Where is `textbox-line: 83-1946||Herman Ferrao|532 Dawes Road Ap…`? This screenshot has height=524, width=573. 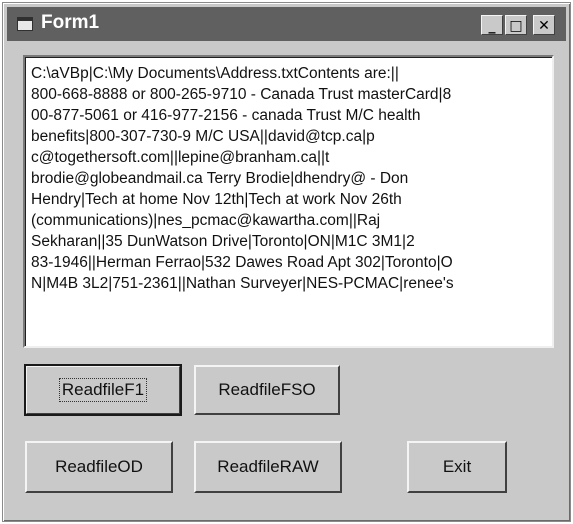
textbox-line: 83-1946||Herman Ferrao|532 Dawes Road Ap… is located at coordinates (242, 262).